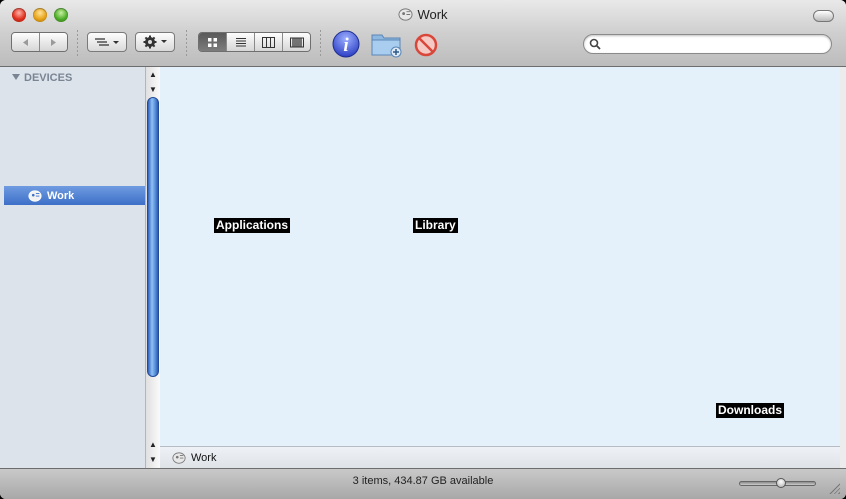  I want to click on list-view-icon, so click(240, 41).